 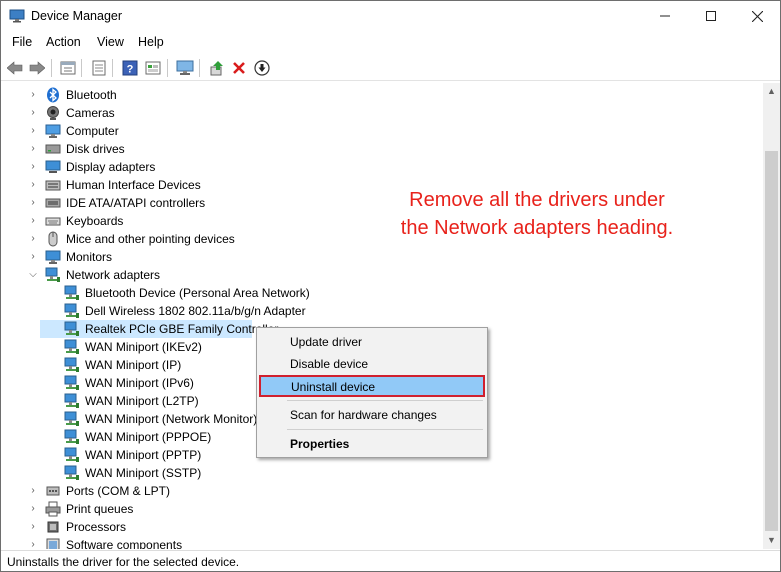 I want to click on tree-item-label: Software components, so click(x=124, y=543).